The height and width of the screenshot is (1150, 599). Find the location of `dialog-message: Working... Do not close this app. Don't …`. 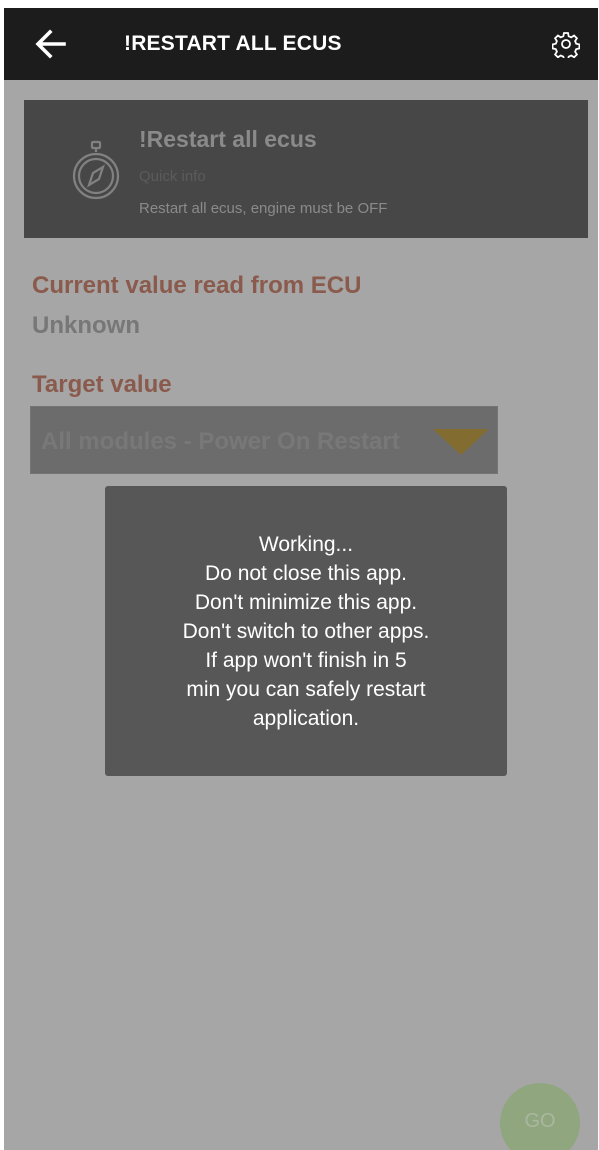

dialog-message: Working... Do not close this app. Don't … is located at coordinates (306, 631).